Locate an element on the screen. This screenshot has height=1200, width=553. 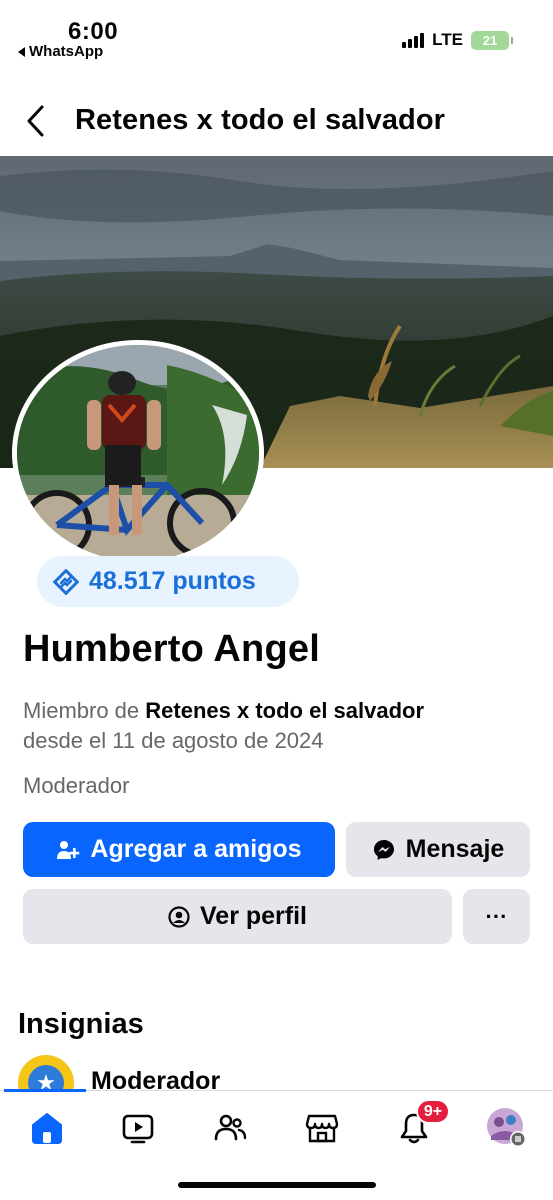
back-chevron-icon is located at coordinates (37, 121).